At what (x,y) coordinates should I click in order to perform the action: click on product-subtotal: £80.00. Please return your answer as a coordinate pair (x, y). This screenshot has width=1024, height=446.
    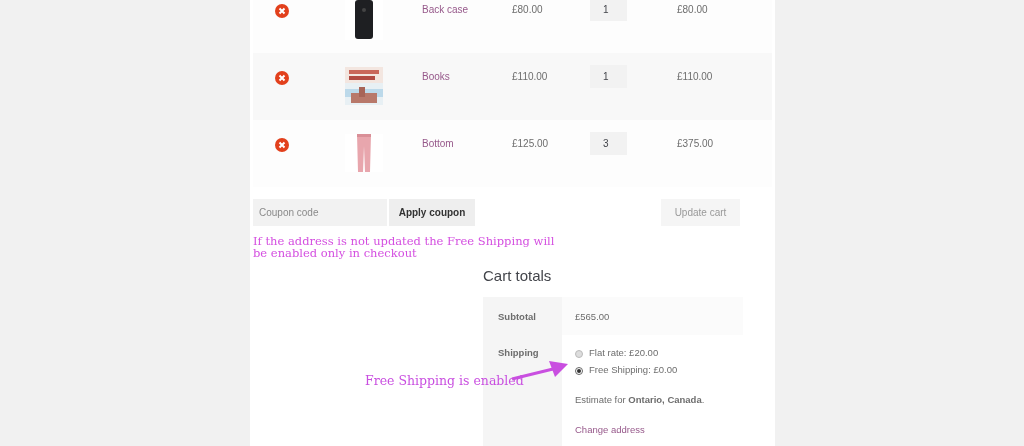
    Looking at the image, I should click on (692, 10).